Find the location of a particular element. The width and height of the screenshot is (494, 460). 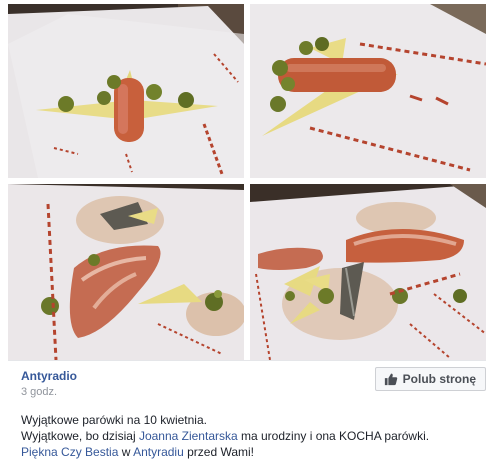

post-divider is located at coordinates (247, 360).